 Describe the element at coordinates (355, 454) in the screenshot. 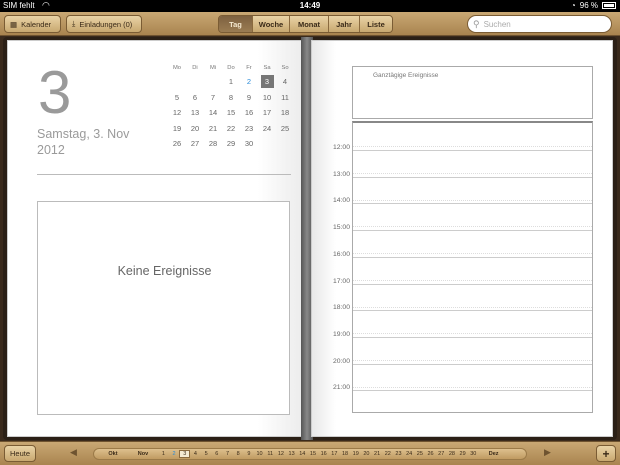

I see `strip-day: 19` at that location.